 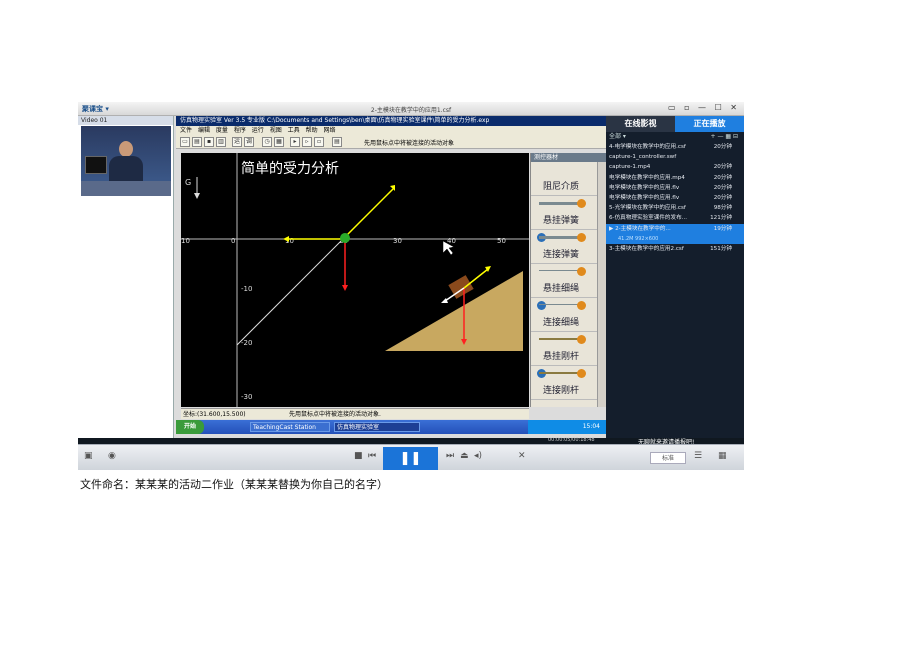 What do you see at coordinates (267, 142) in the screenshot?
I see `clock-icon: ◷` at bounding box center [267, 142].